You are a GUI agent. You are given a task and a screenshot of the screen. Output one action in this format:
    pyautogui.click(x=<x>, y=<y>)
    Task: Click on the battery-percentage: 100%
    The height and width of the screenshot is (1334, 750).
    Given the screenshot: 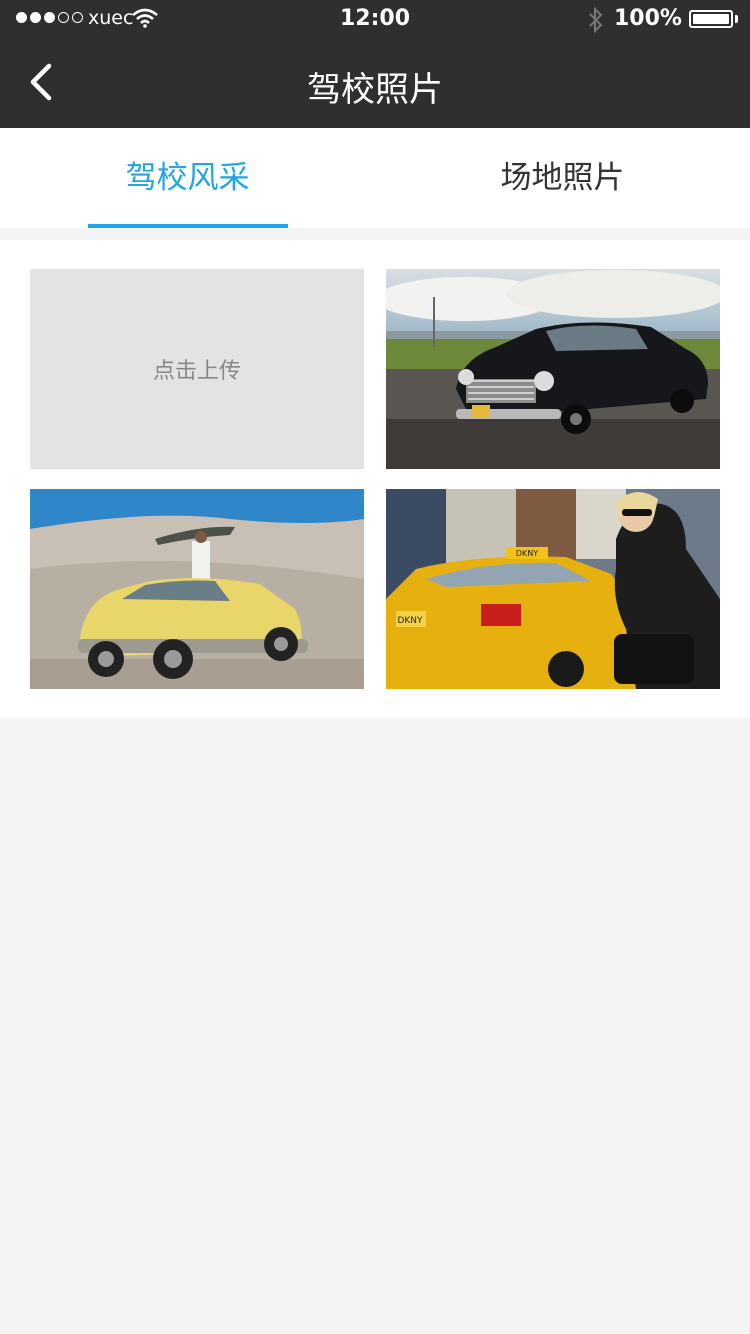 What is the action you would take?
    pyautogui.click(x=648, y=18)
    